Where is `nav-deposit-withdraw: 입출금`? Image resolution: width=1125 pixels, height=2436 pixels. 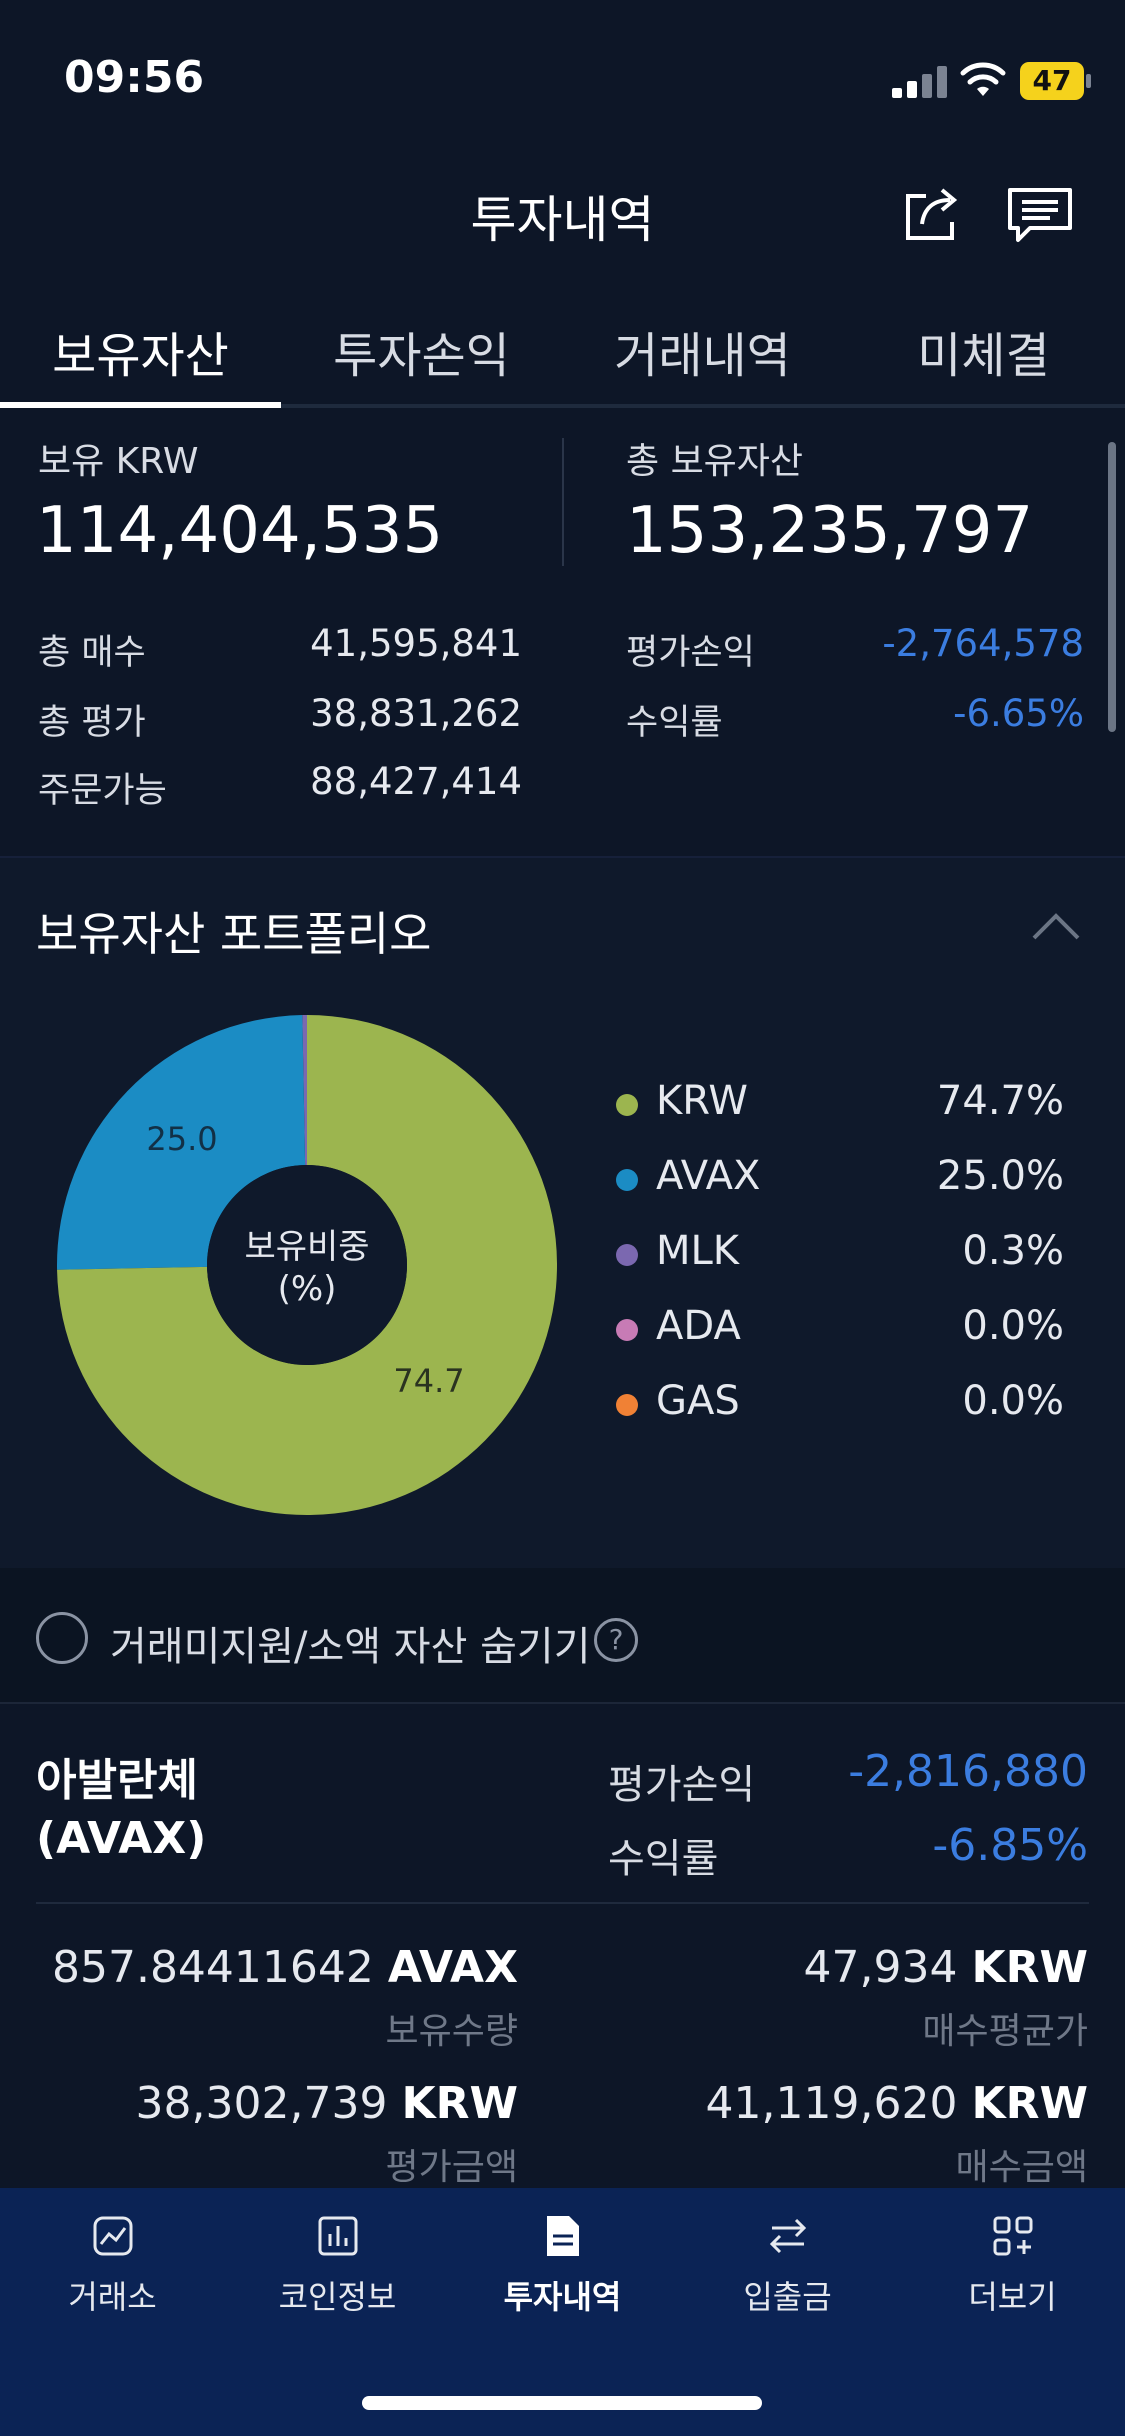
nav-deposit-withdraw: 입출금 is located at coordinates (787, 2265).